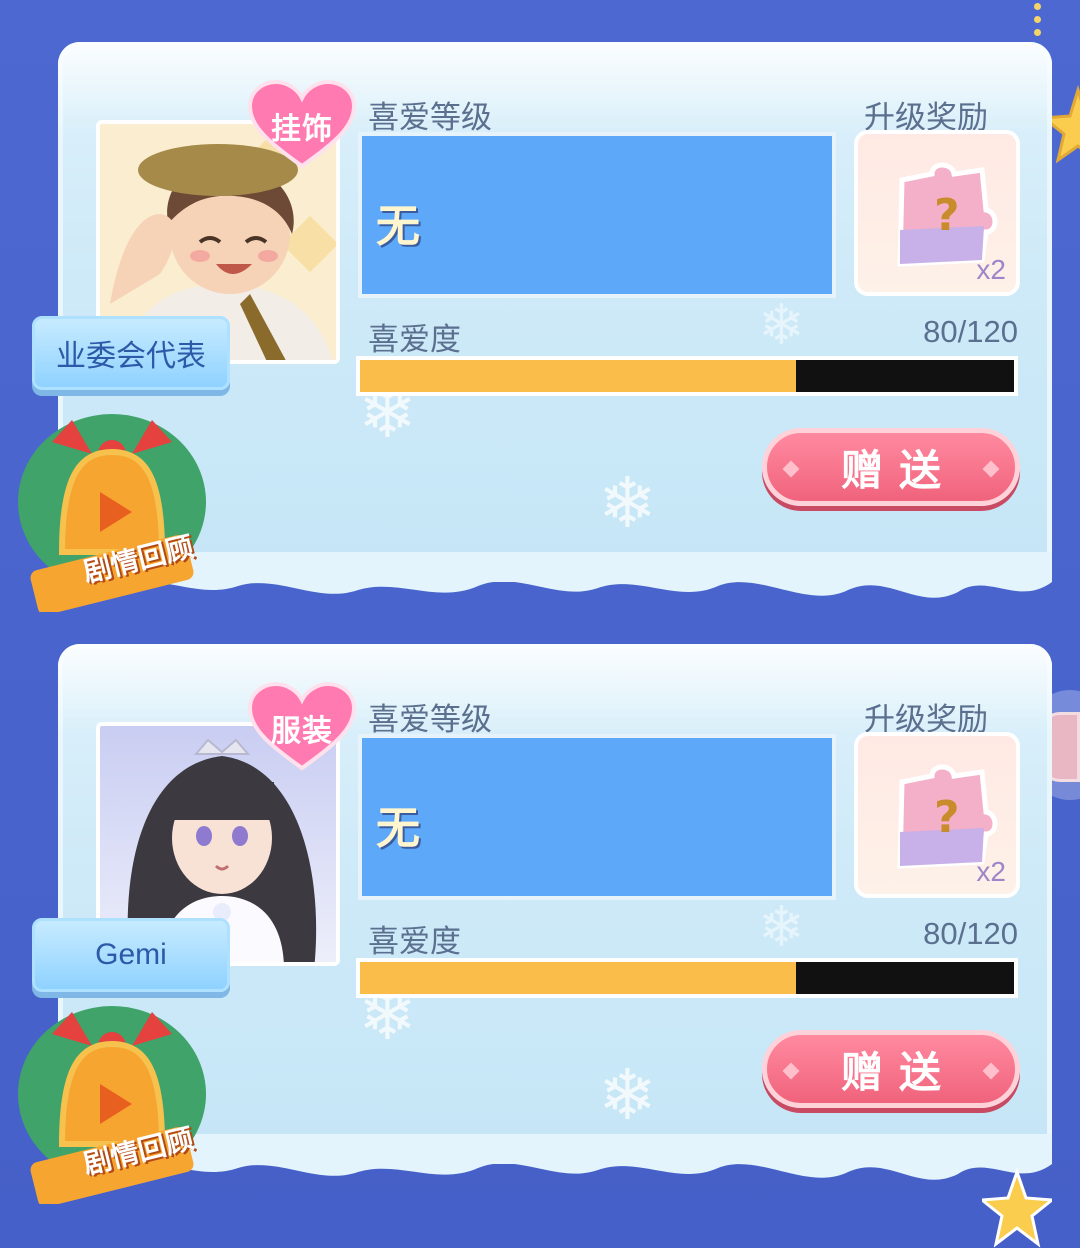  I want to click on character-name-tag: Gemi, so click(131, 955).